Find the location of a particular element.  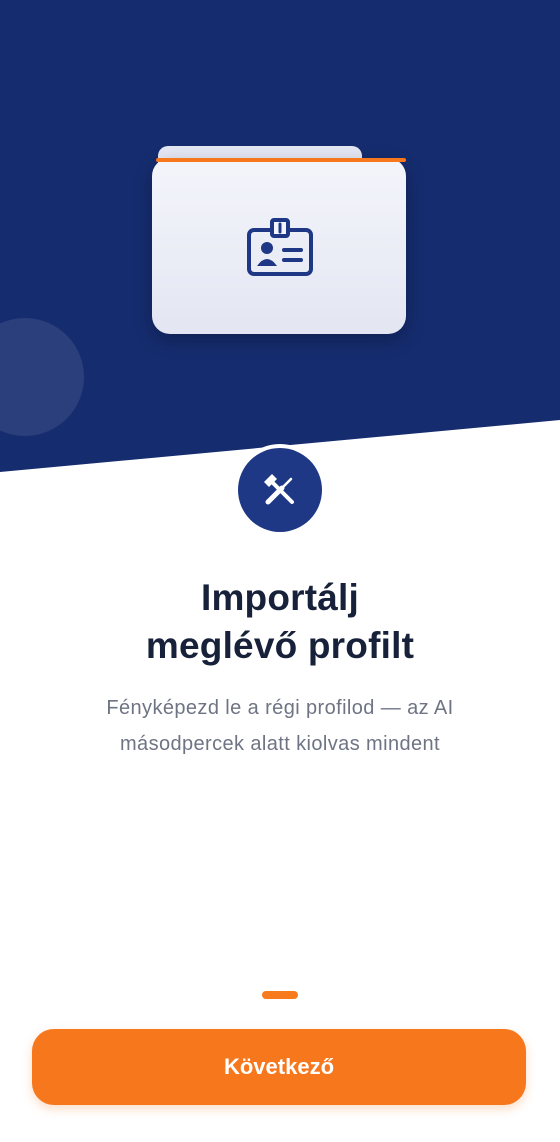

folder-accent-stripe is located at coordinates (281, 160).